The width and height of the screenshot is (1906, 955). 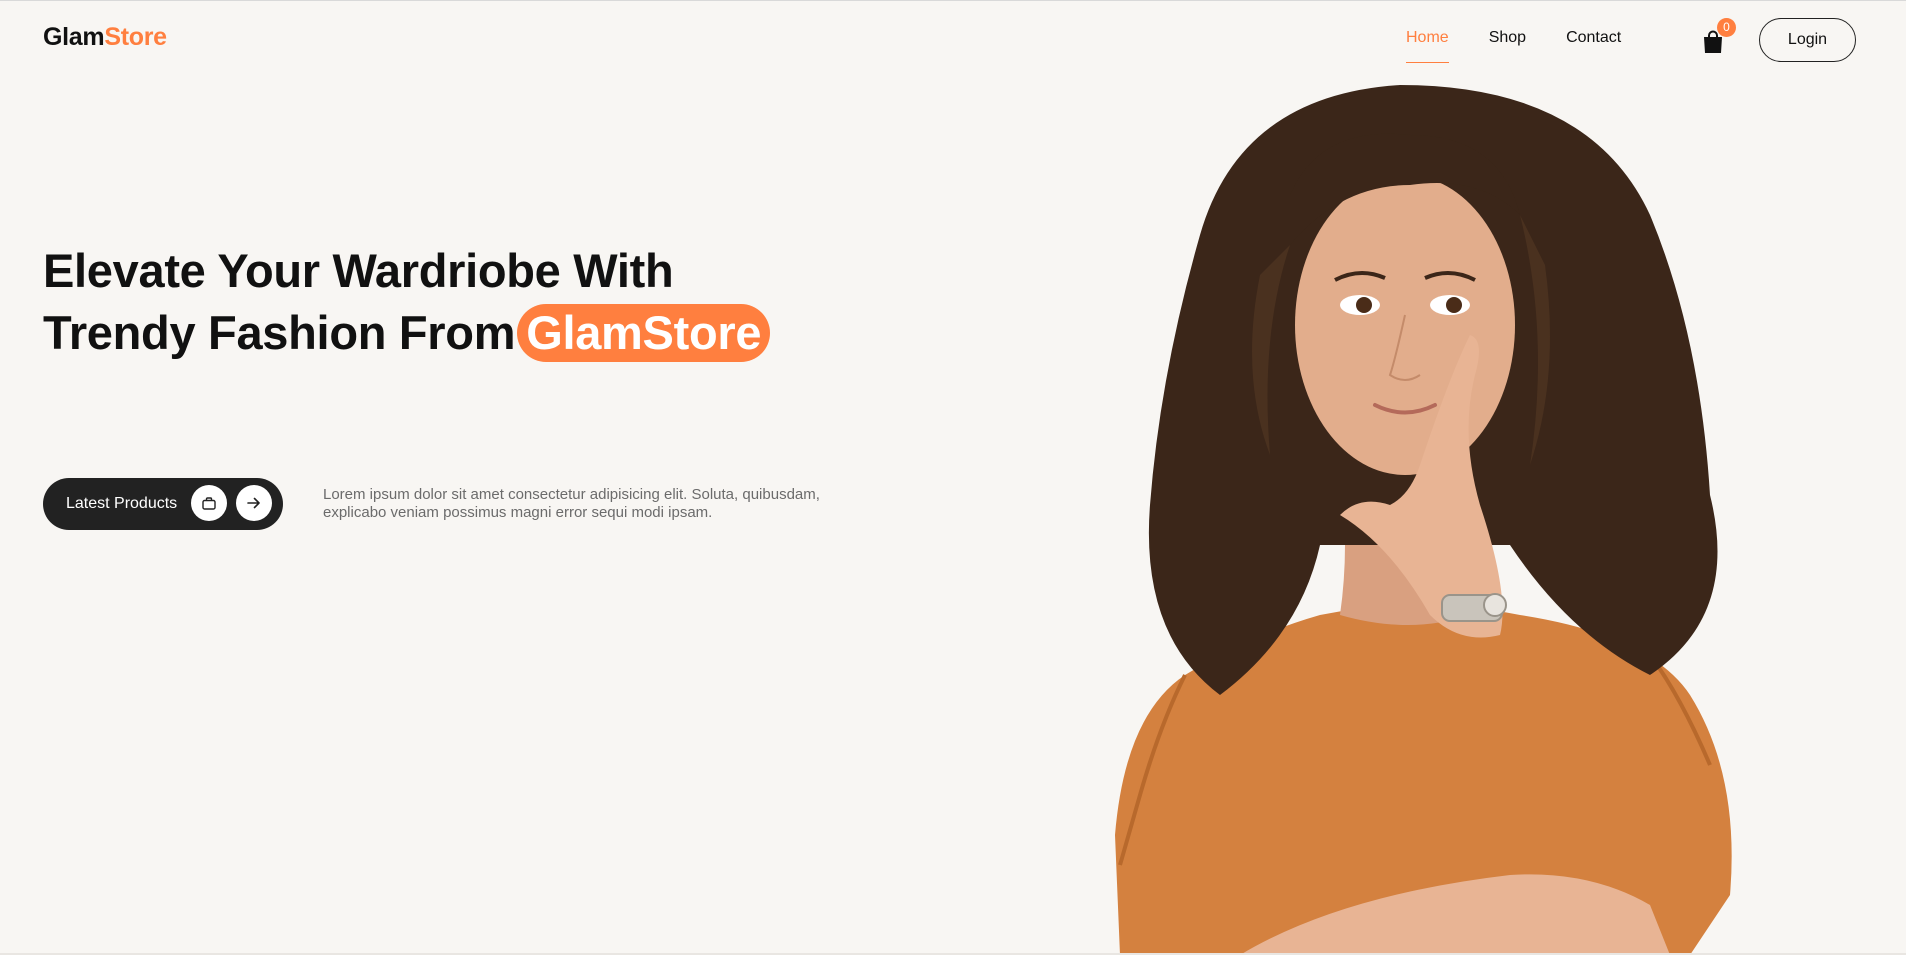 I want to click on latest-products-button: Latest Products, so click(x=163, y=504).